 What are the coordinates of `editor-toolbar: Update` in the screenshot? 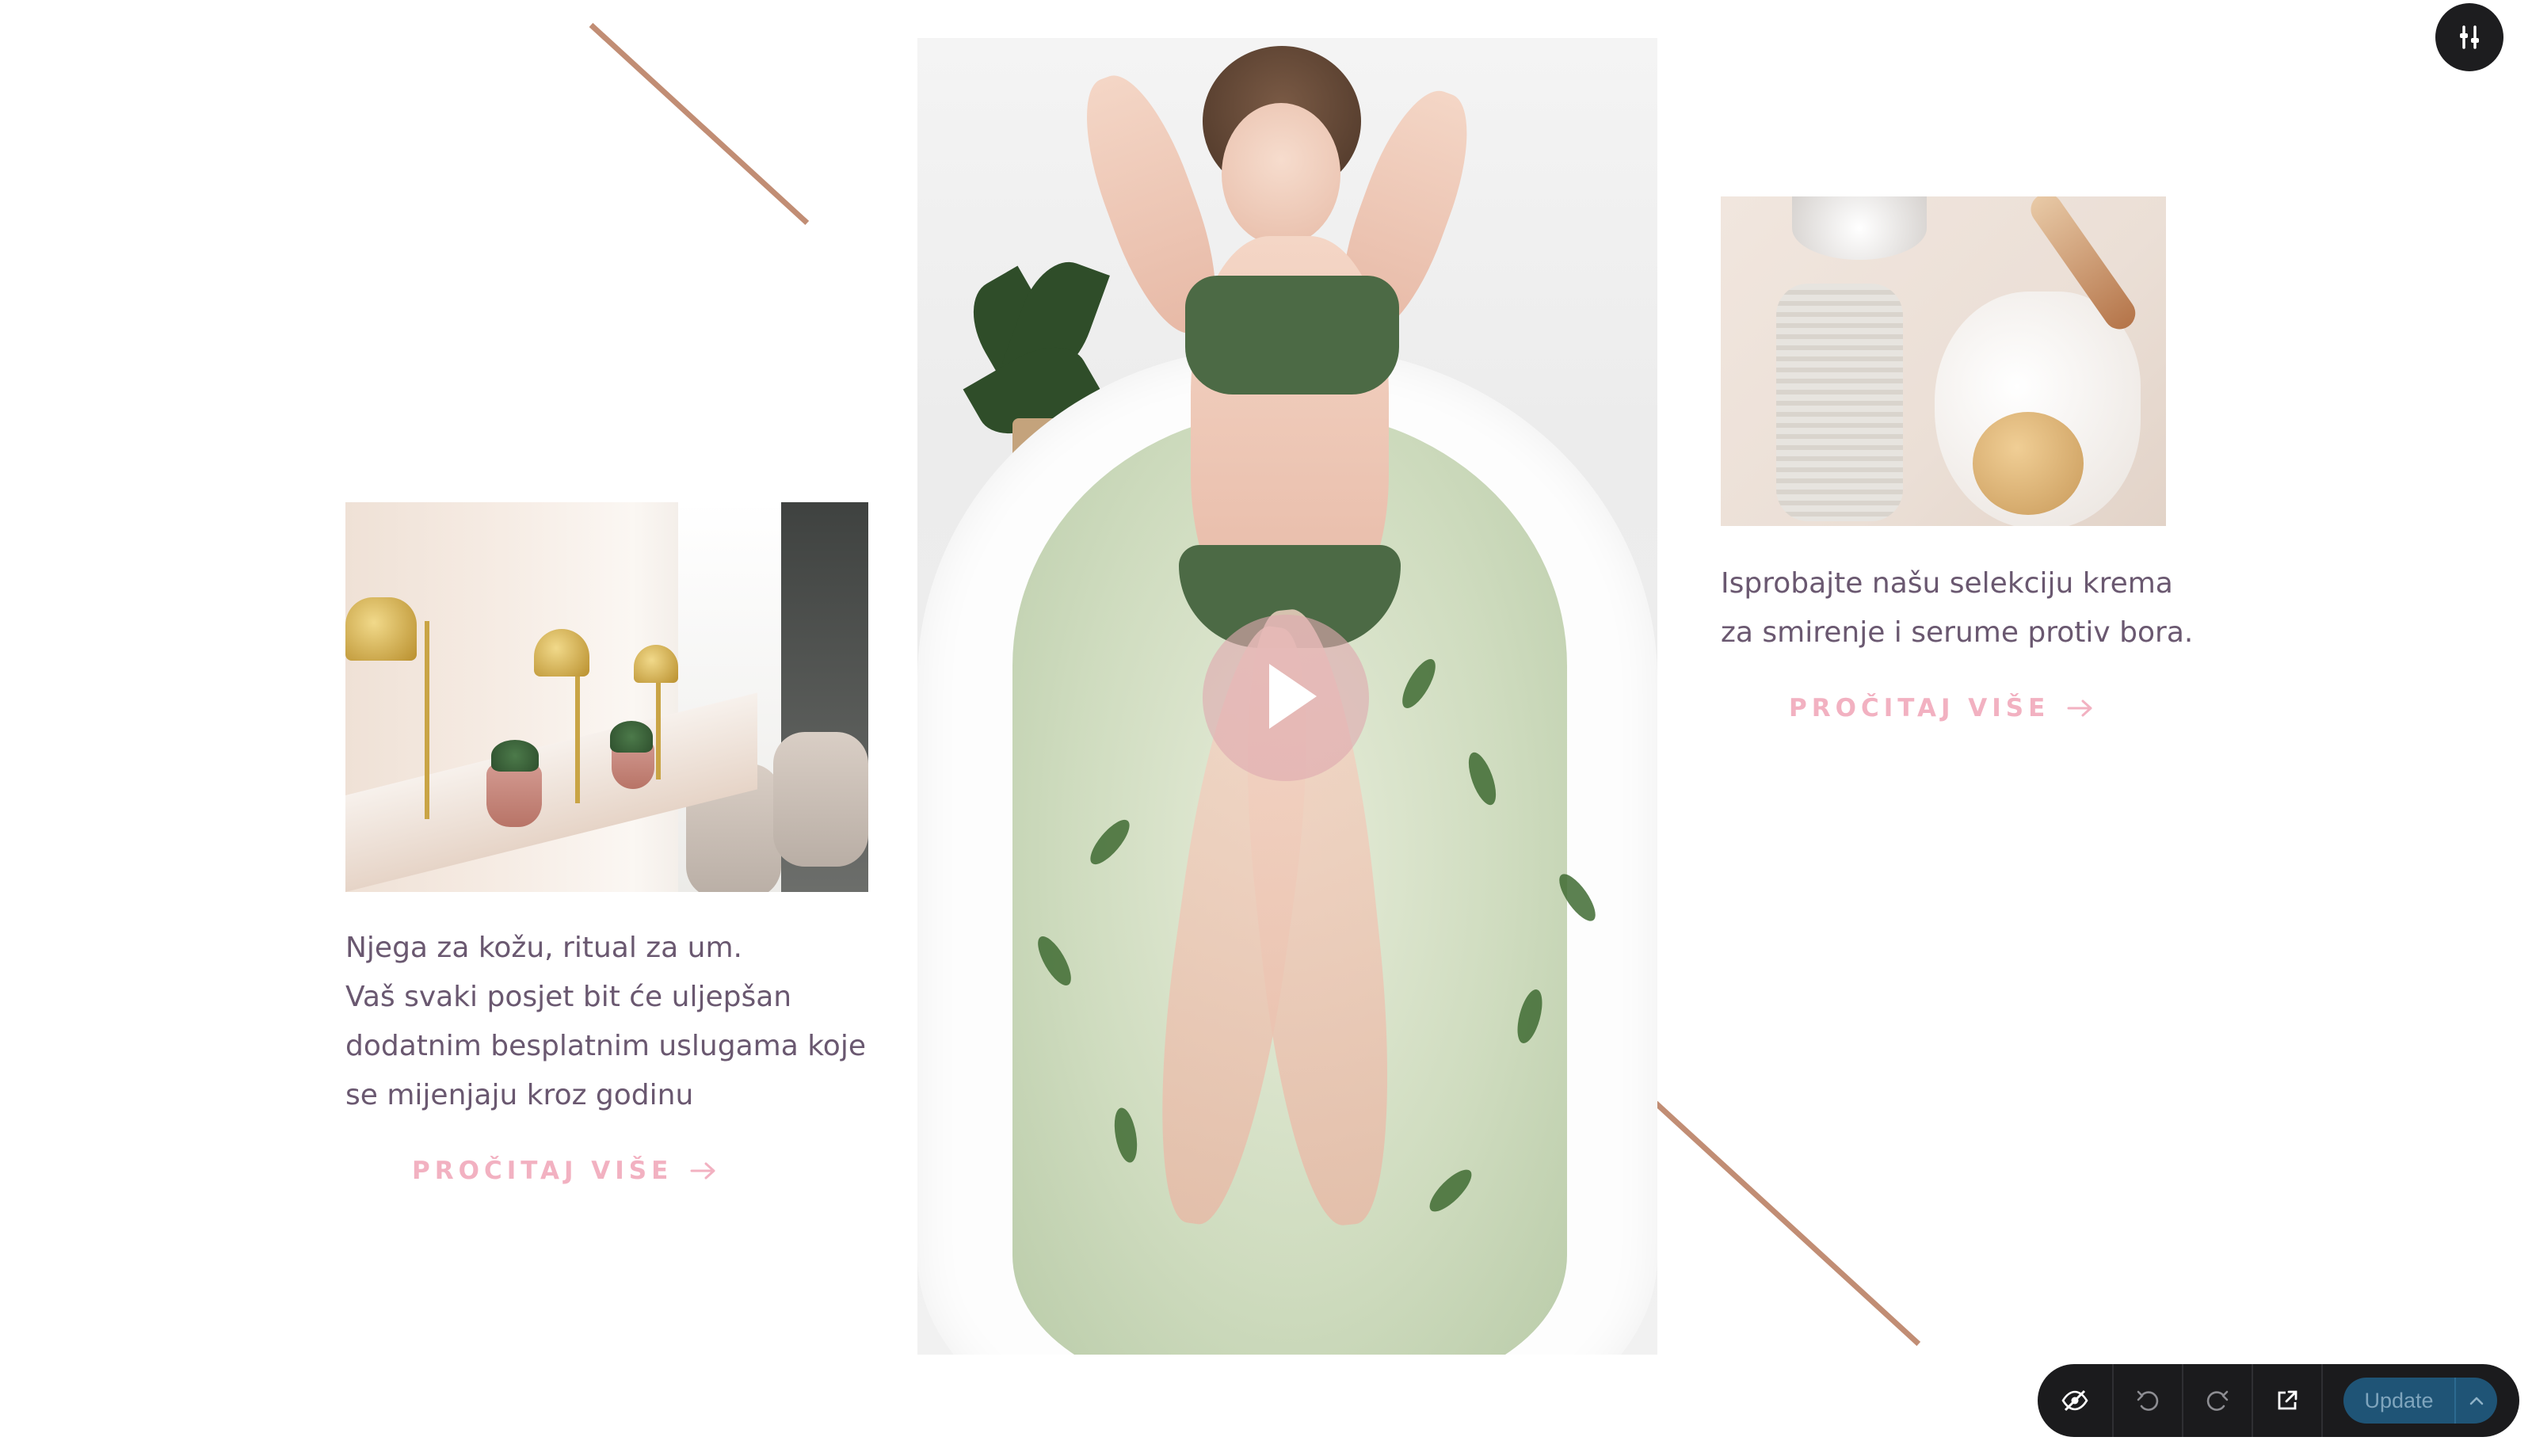 It's located at (2278, 1400).